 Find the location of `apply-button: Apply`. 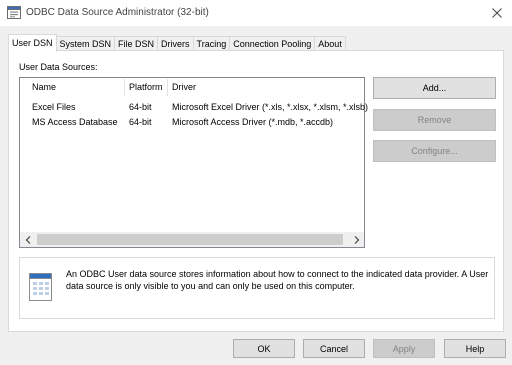

apply-button: Apply is located at coordinates (404, 348).